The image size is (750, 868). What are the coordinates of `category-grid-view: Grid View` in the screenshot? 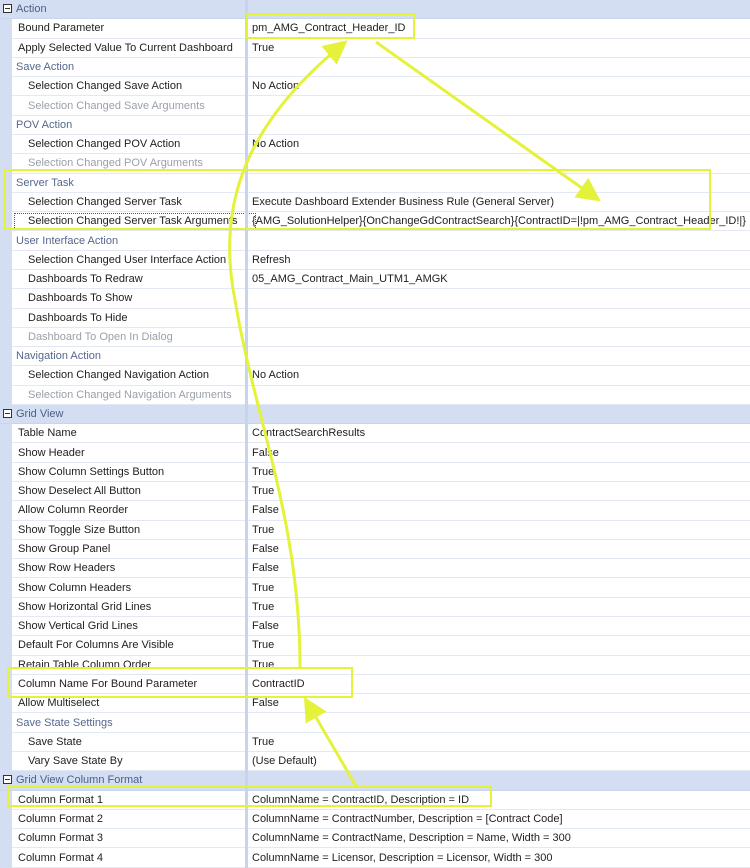 It's located at (375, 414).